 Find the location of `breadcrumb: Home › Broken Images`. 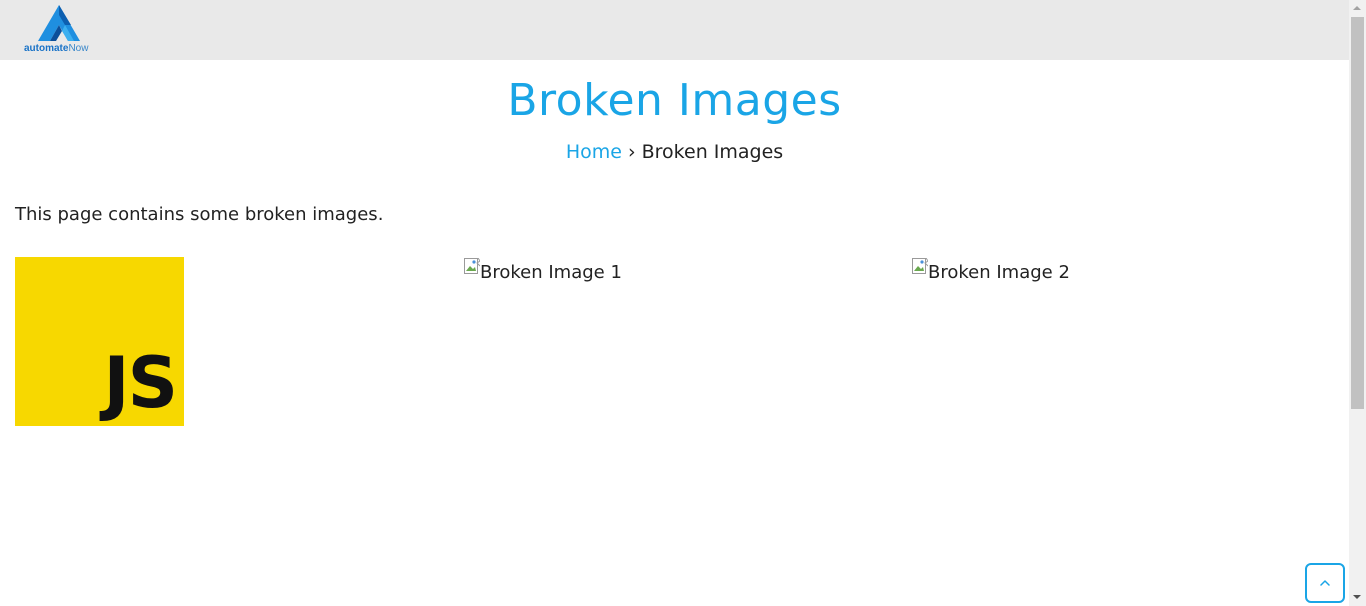

breadcrumb: Home › Broken Images is located at coordinates (674, 152).